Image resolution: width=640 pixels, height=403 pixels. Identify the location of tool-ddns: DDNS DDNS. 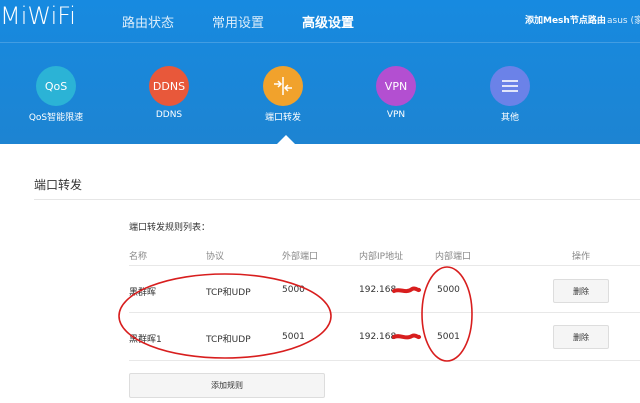
(169, 93).